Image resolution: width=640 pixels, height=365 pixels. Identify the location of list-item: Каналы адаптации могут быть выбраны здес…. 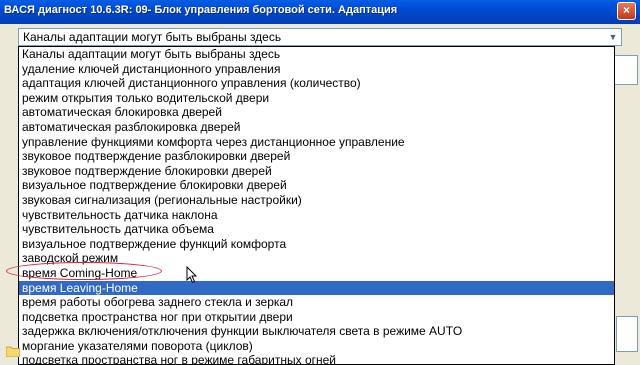
(316, 54).